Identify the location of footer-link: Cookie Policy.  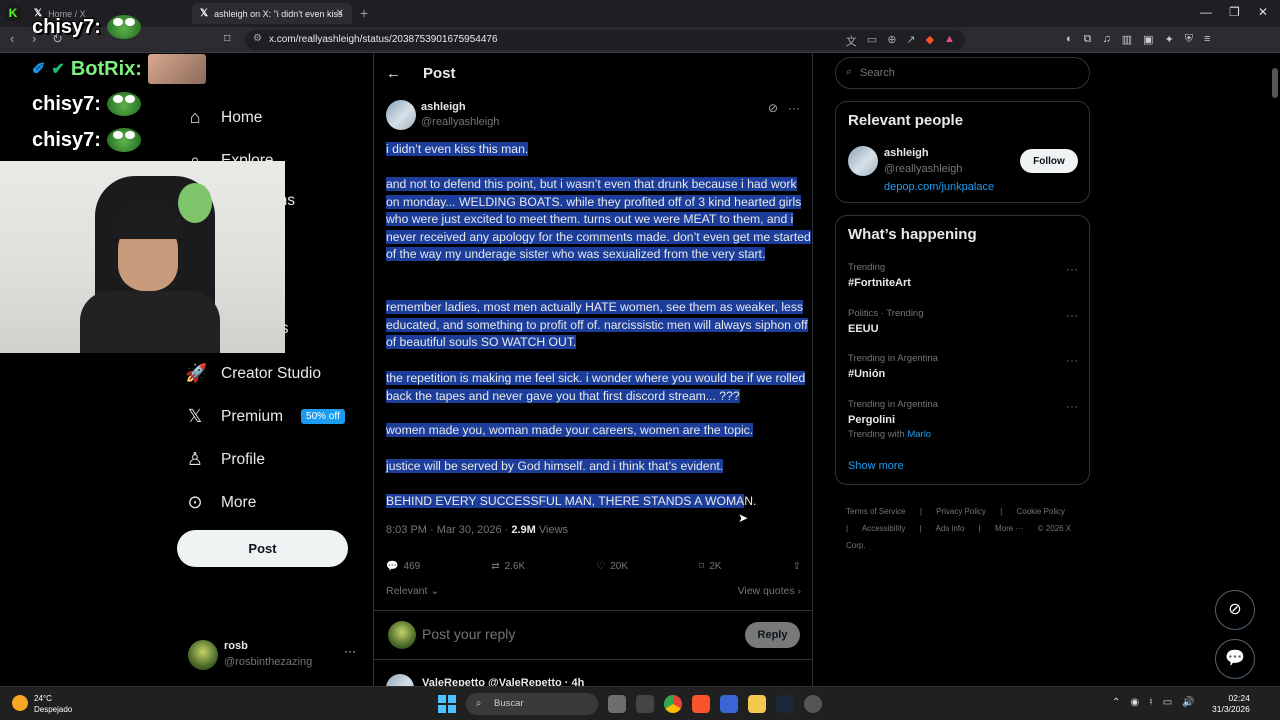
(1040, 511).